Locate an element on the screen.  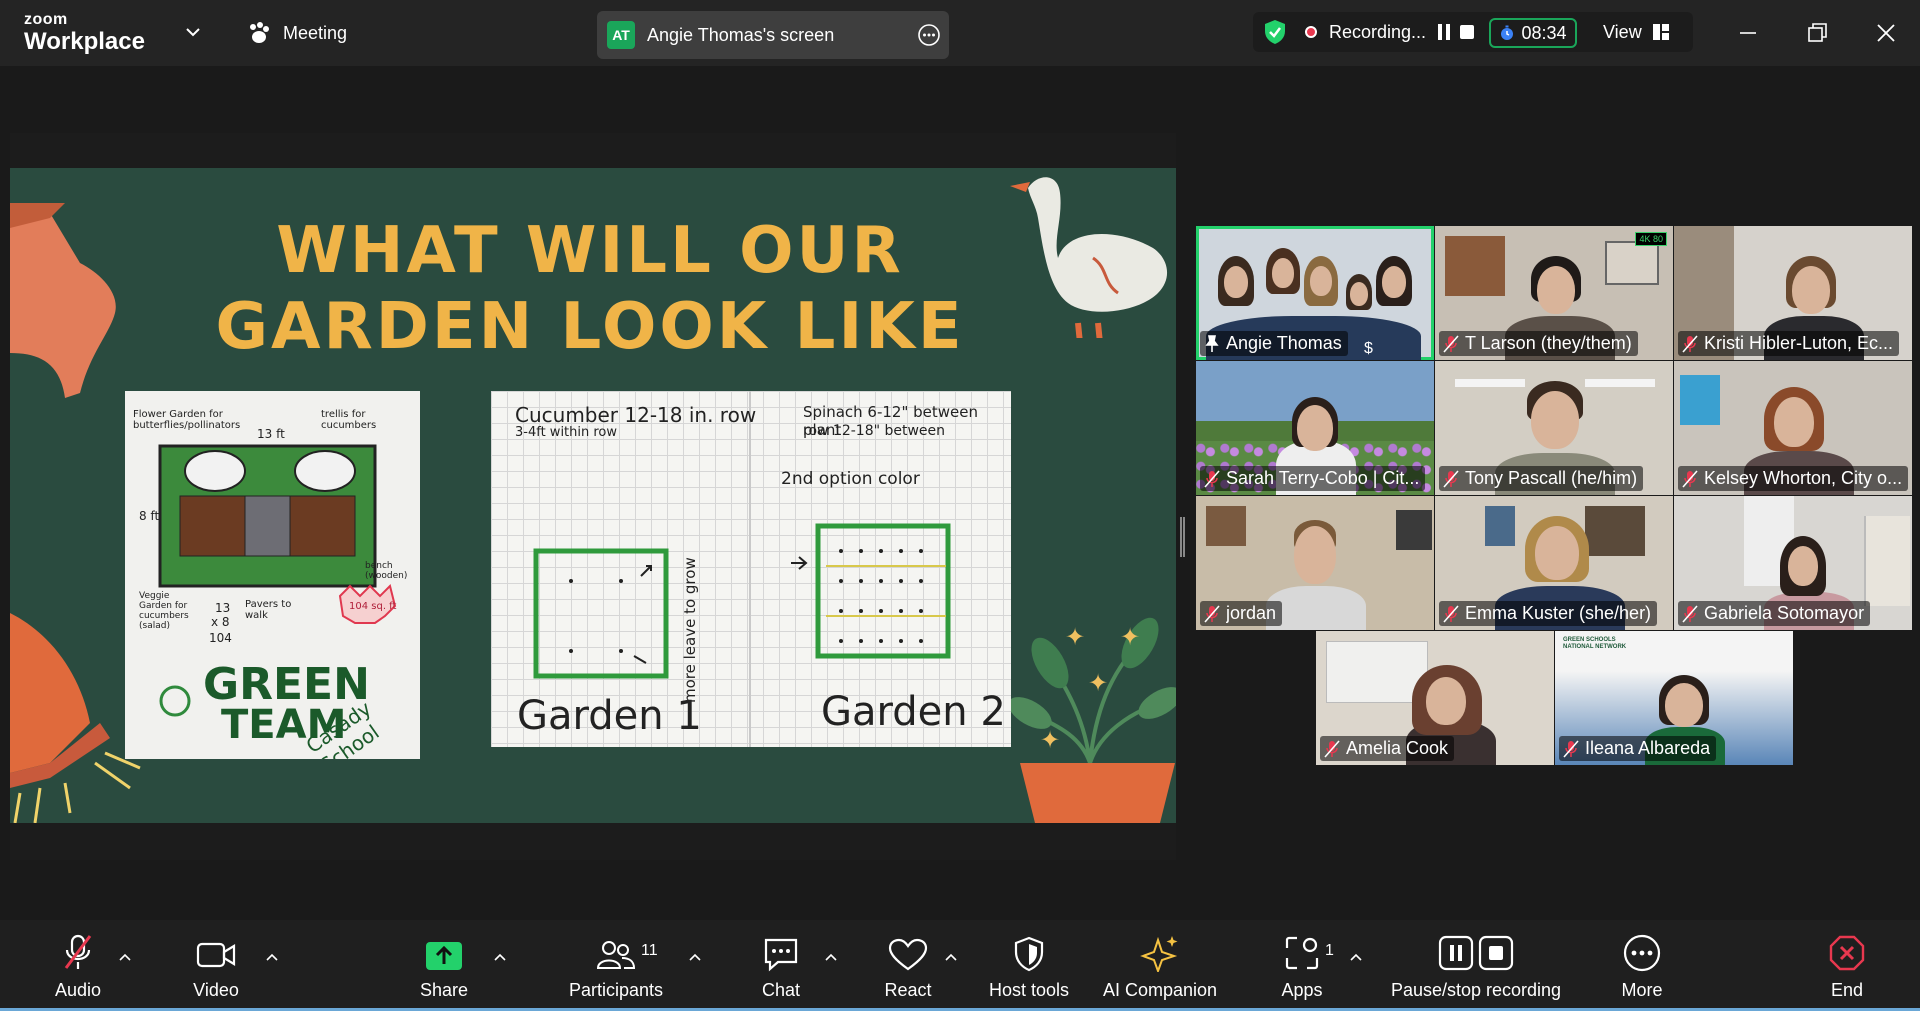
stop-recording-icon is located at coordinates (1467, 32).